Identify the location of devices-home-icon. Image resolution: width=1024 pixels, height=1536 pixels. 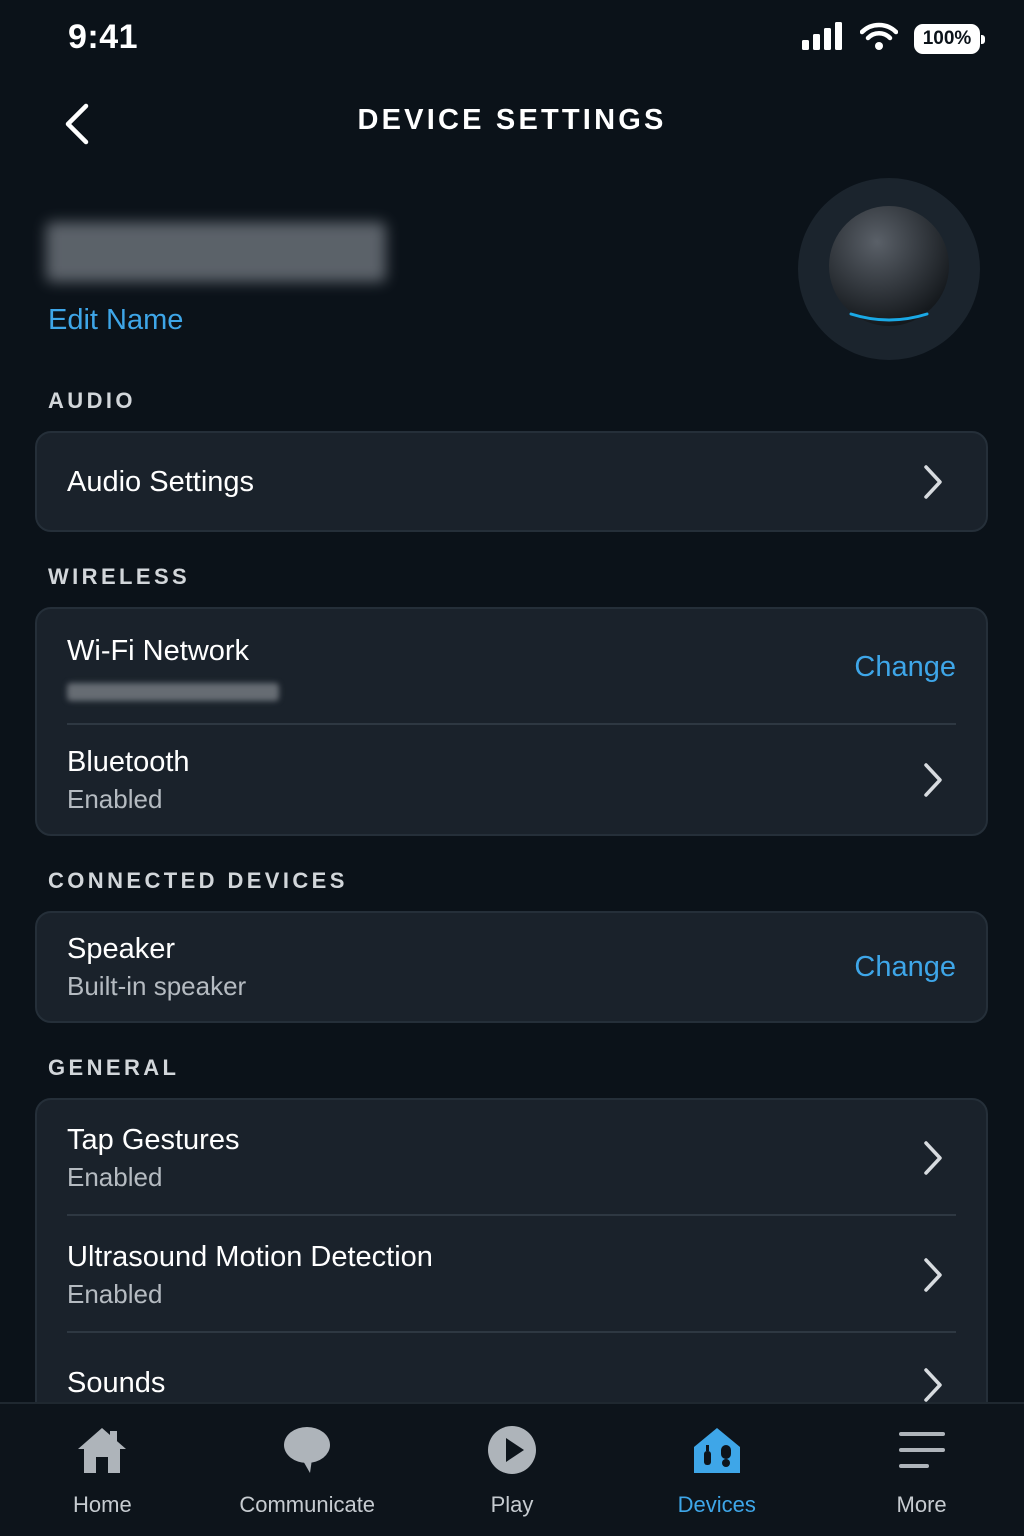
(717, 1450).